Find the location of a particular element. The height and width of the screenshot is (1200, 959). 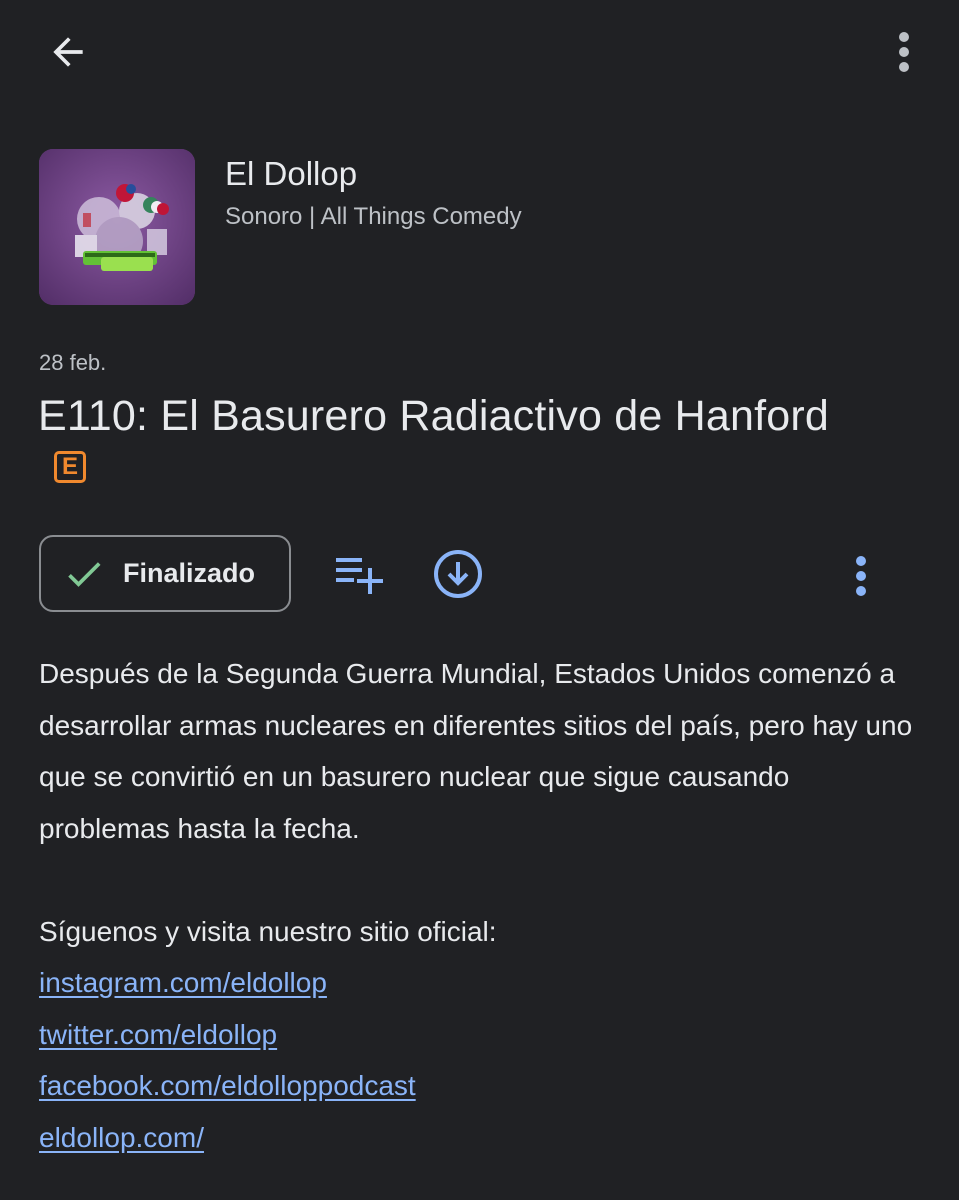

podcast-header: El Dollop Sonoro | All Things Comedy is located at coordinates (479, 227).